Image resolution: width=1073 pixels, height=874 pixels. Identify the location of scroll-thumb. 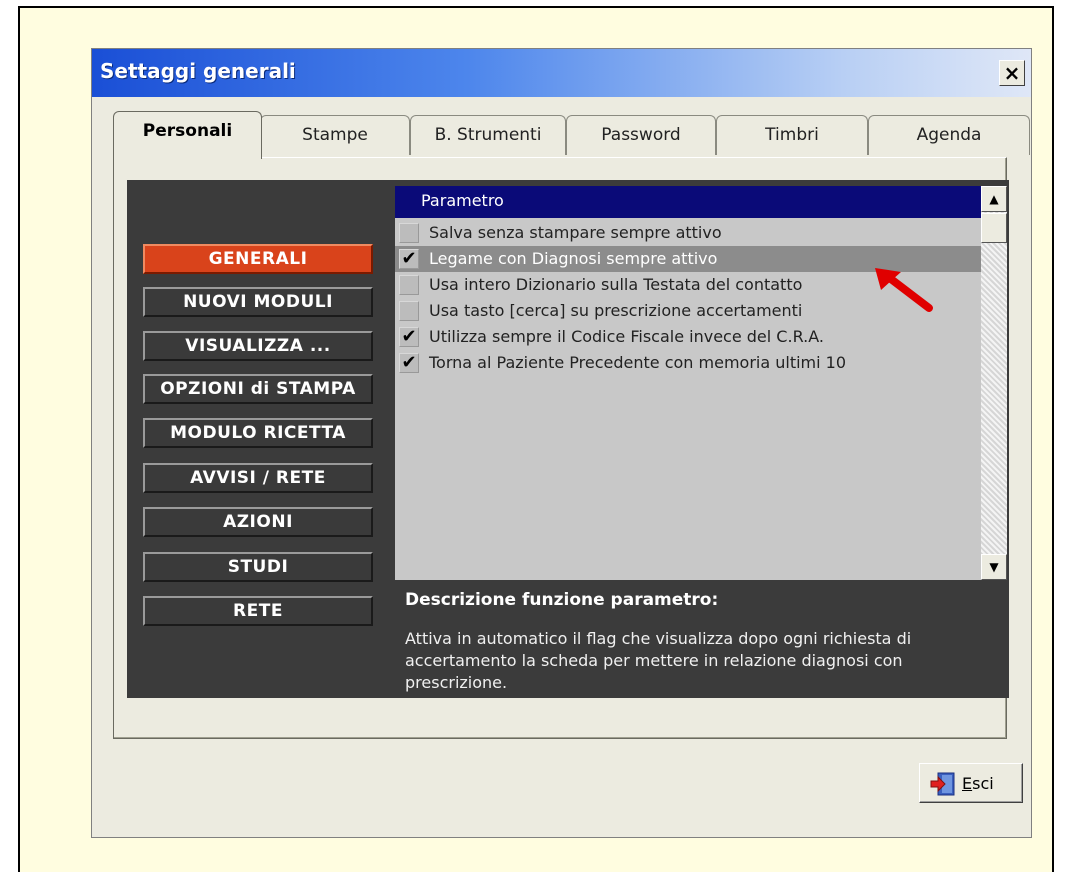
(994, 228).